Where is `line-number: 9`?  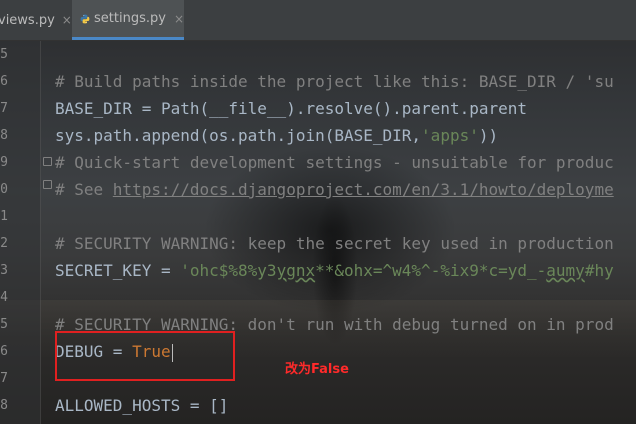 line-number: 9 is located at coordinates (4, 162).